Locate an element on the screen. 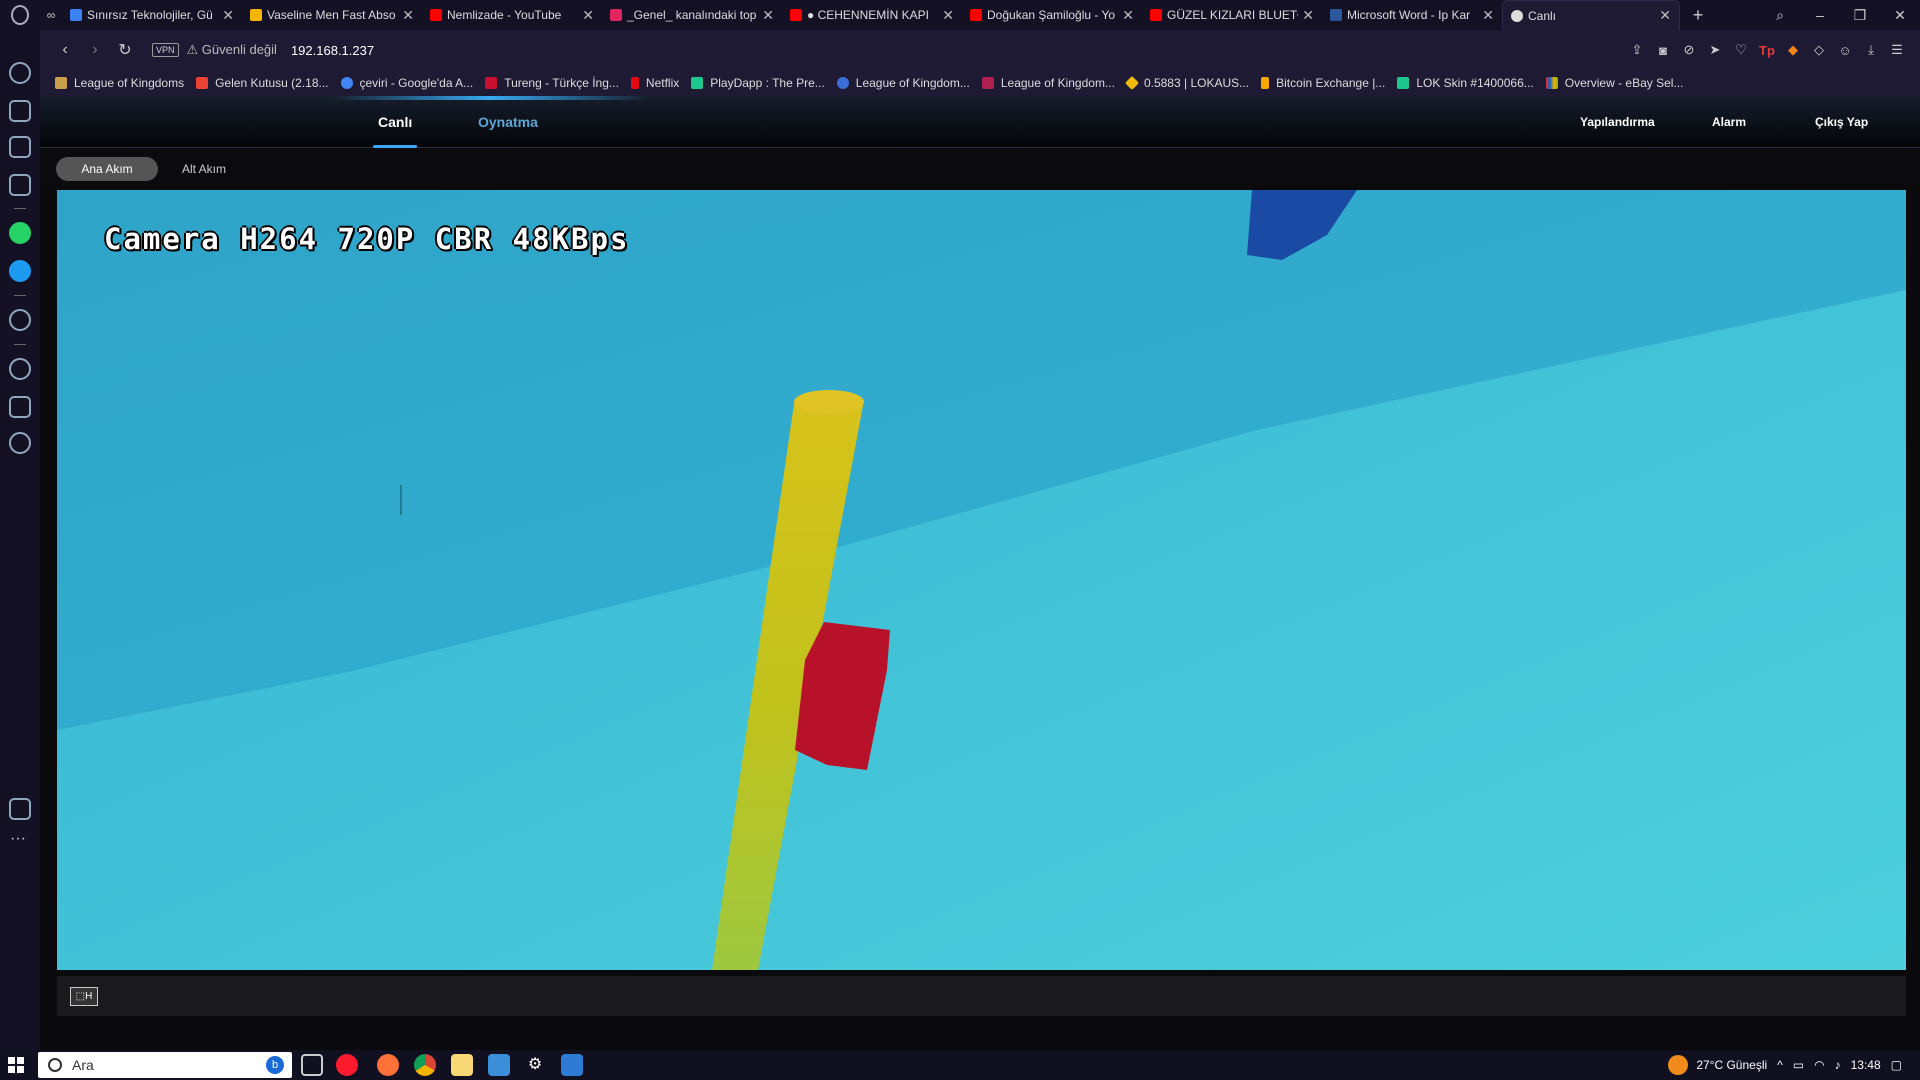  back-icon: ‹ is located at coordinates (65, 50).